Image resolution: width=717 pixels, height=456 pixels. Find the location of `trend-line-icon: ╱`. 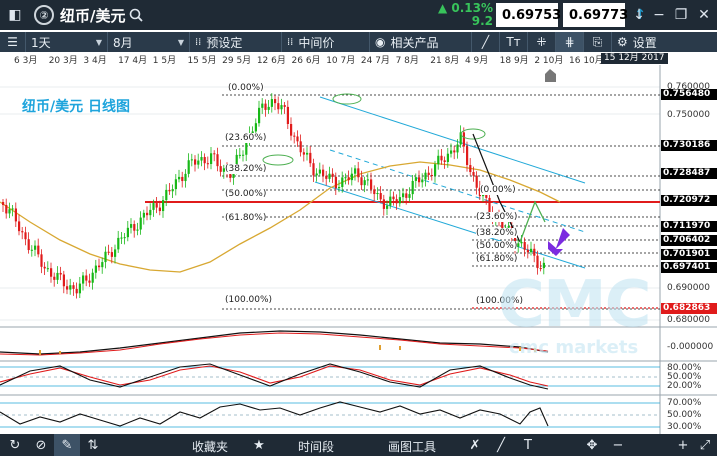

trend-line-icon: ╱ is located at coordinates (501, 445).